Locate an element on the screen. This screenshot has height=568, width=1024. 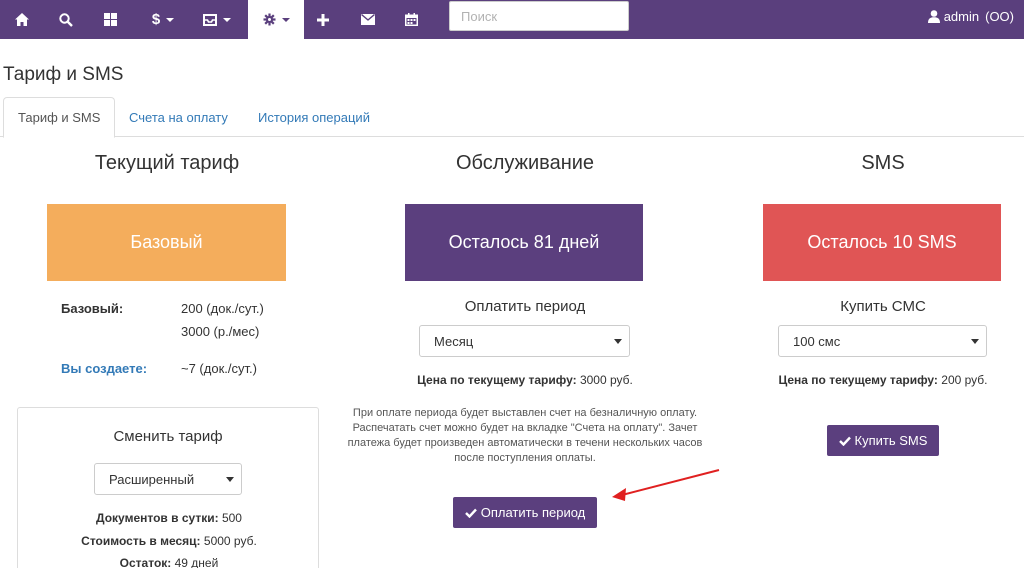
nav-settings-dropdown is located at coordinates (276, 19).